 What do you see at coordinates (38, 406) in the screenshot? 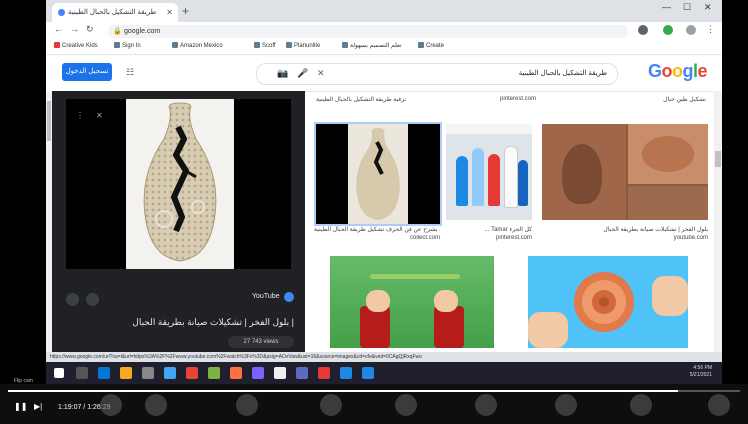
I see `next-icon: ▶|` at bounding box center [38, 406].